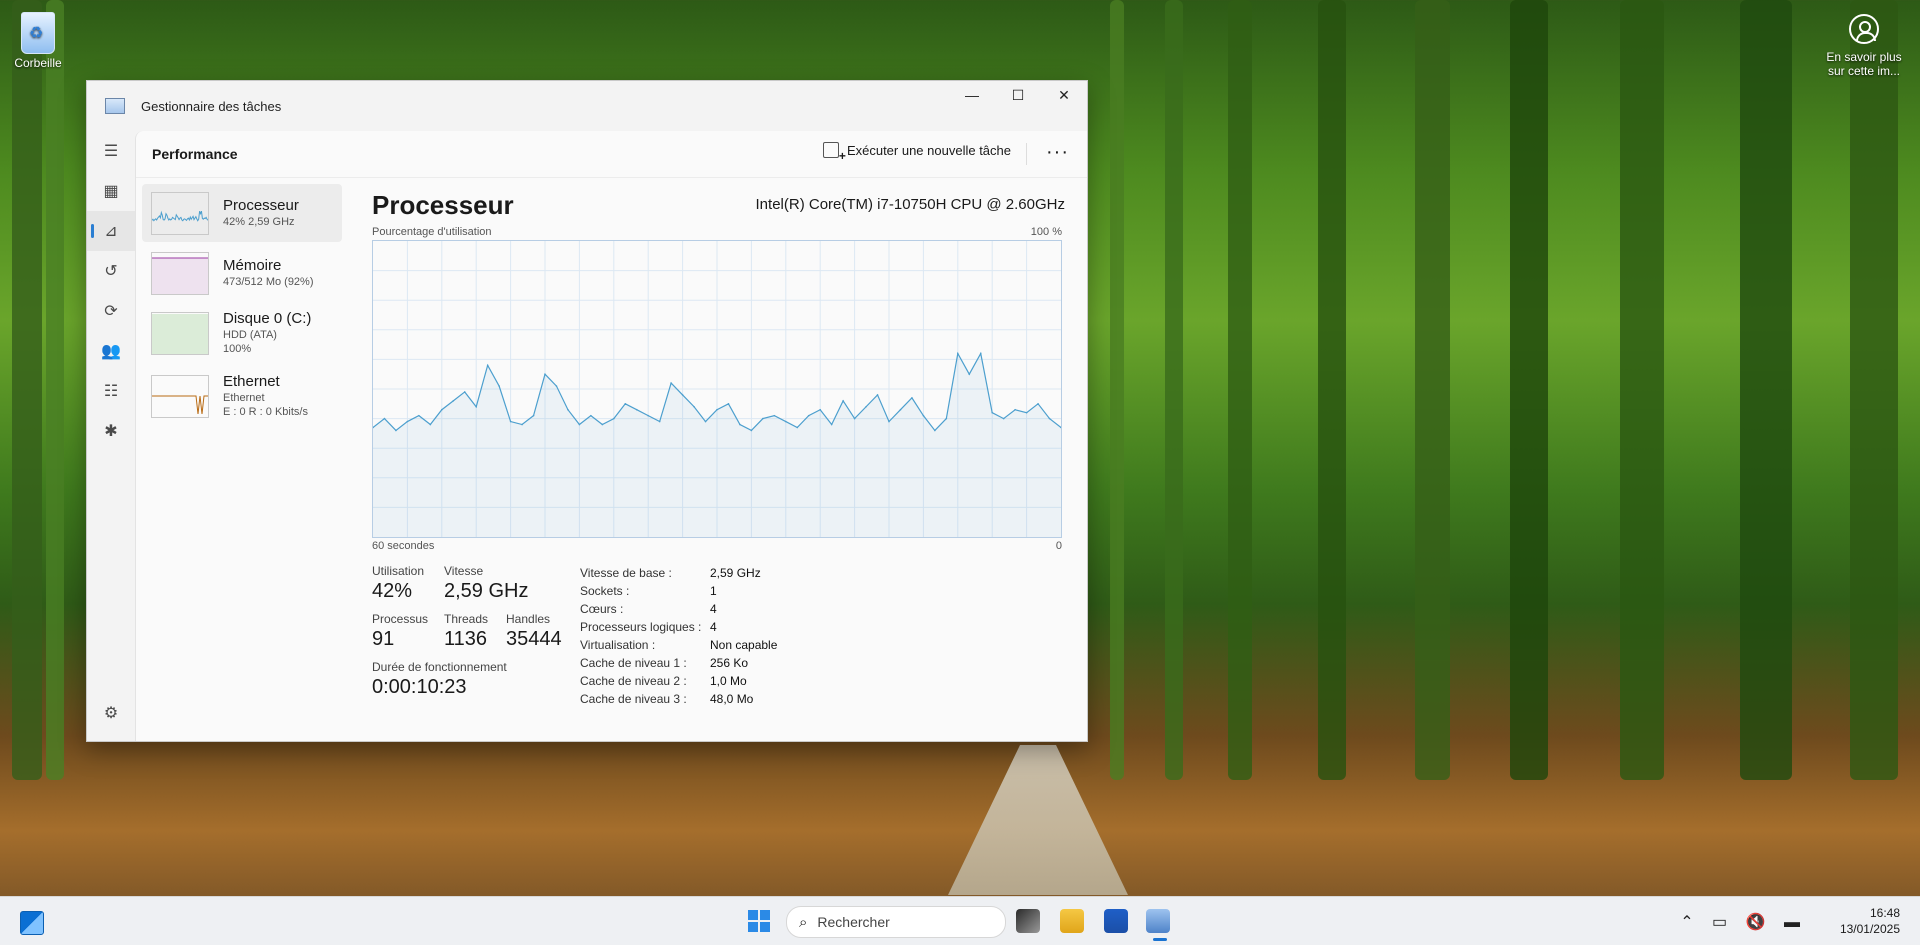 The image size is (1920, 945). What do you see at coordinates (403, 546) in the screenshot?
I see `chart-time-label: 60 secondes` at bounding box center [403, 546].